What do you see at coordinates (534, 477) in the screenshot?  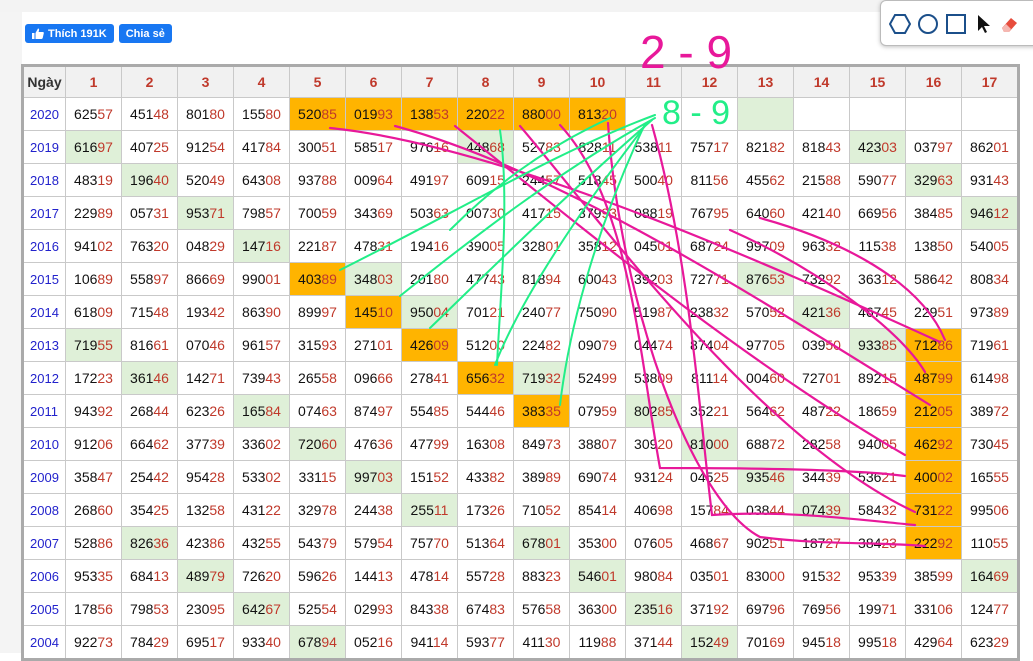 I see `number-prefix: 389` at bounding box center [534, 477].